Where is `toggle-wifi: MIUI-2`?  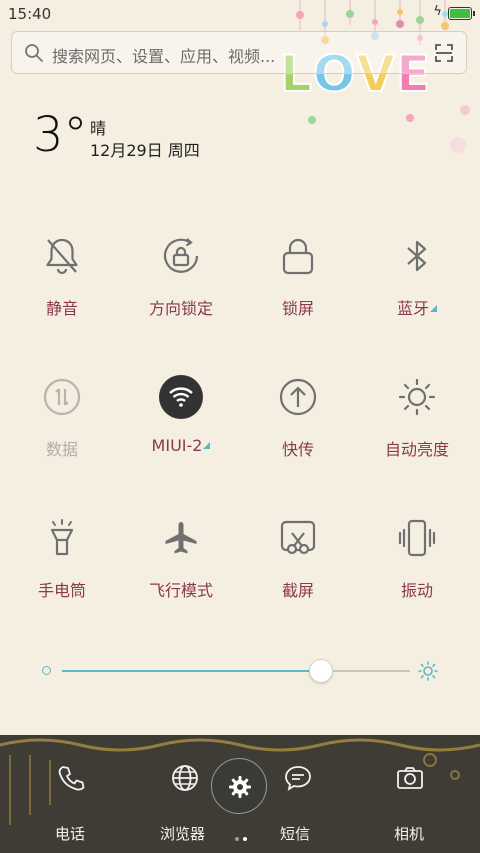
toggle-wifi: MIUI-2 is located at coordinates (181, 430).